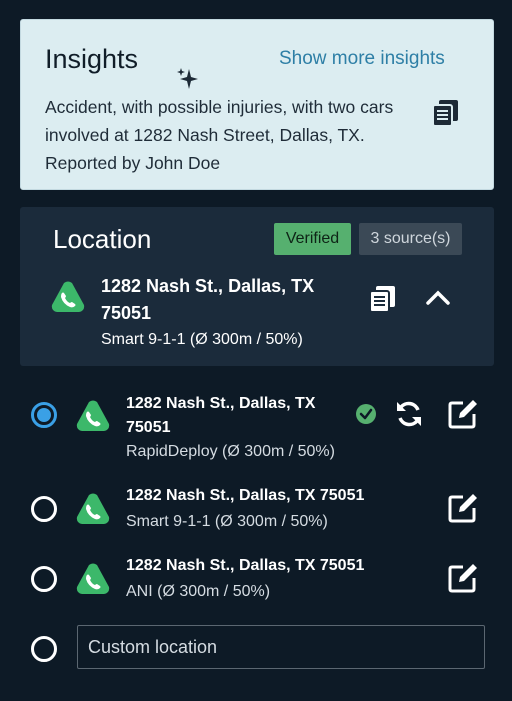  I want to click on chevron-up-icon, so click(438, 297).